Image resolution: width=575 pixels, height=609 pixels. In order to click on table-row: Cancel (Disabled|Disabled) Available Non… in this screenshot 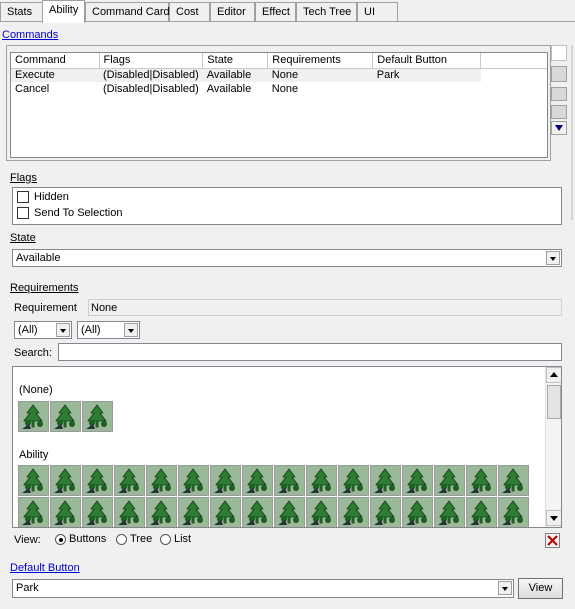, I will do `click(279, 89)`.